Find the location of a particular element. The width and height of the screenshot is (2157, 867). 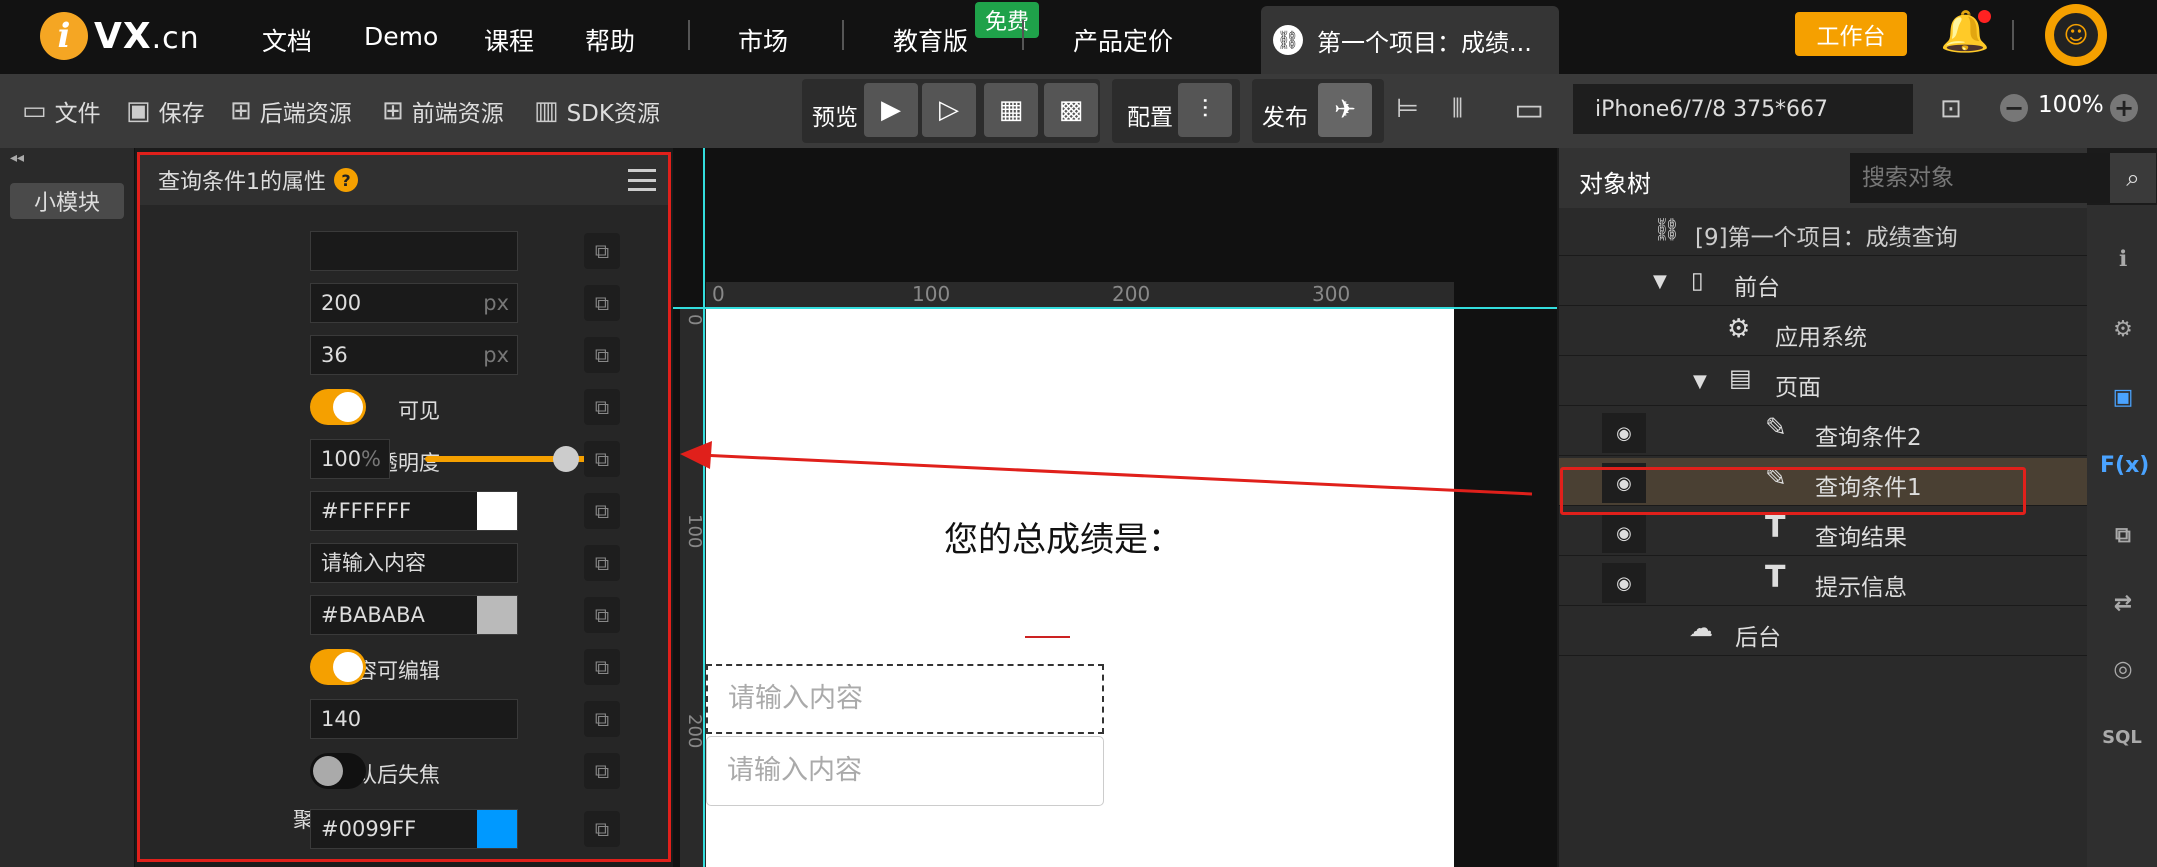

prop-row-placeholder-color: 提示文本颜色 #BABABA ⧉ is located at coordinates (404, 615).